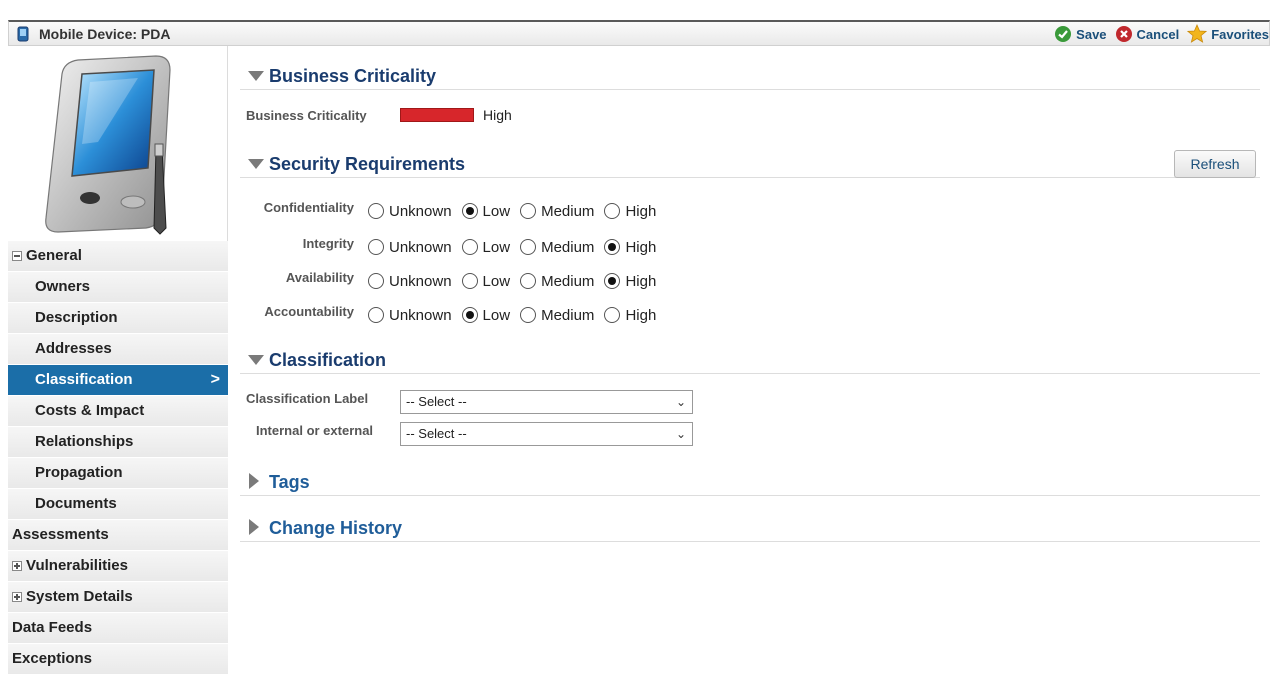 This screenshot has height=675, width=1272. Describe the element at coordinates (84, 379) in the screenshot. I see `sidebar-item-label: Classification` at that location.